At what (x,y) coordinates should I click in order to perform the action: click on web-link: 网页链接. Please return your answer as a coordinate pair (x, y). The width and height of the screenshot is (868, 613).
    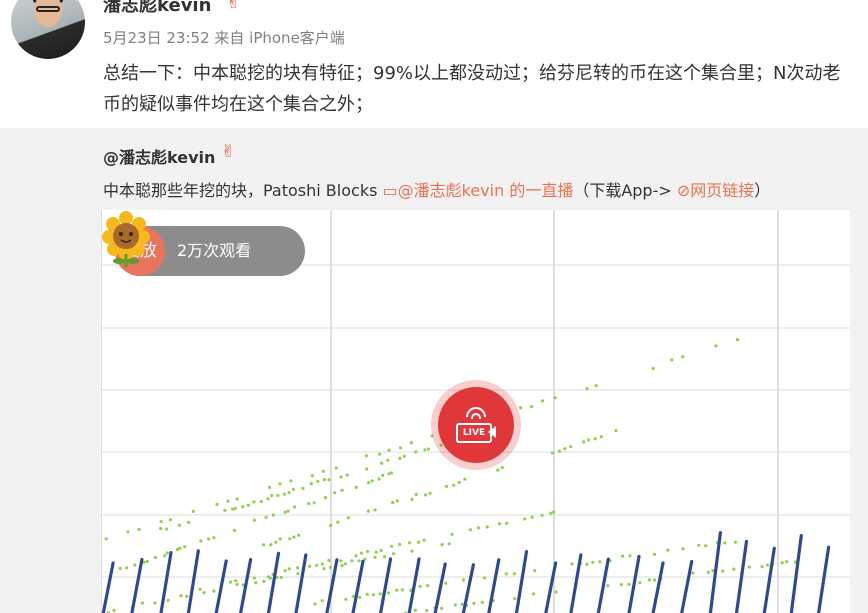
    Looking at the image, I should click on (722, 190).